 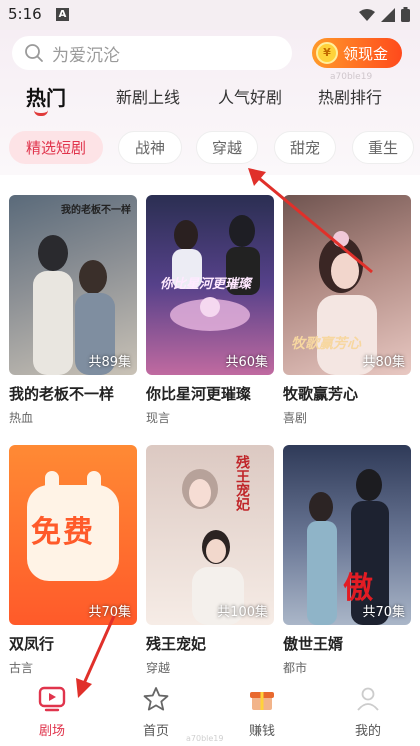 I want to click on drama-tag: 喜剧, so click(x=295, y=418).